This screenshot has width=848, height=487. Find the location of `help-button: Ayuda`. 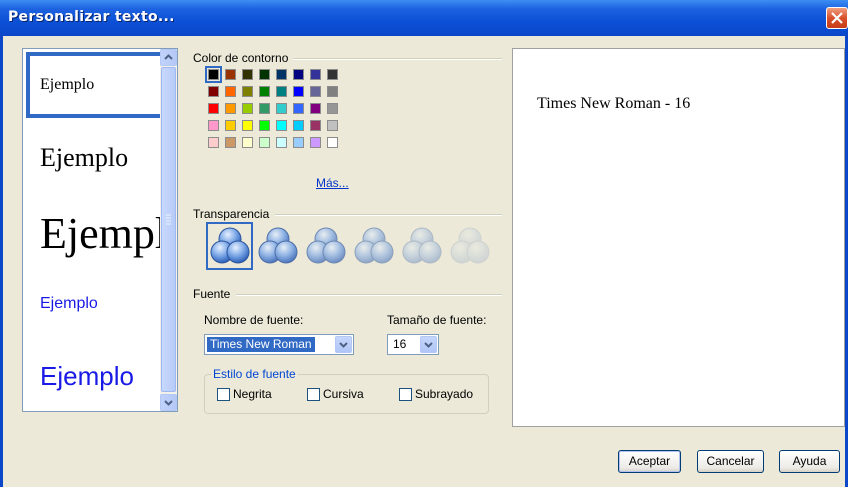

help-button: Ayuda is located at coordinates (809, 461).